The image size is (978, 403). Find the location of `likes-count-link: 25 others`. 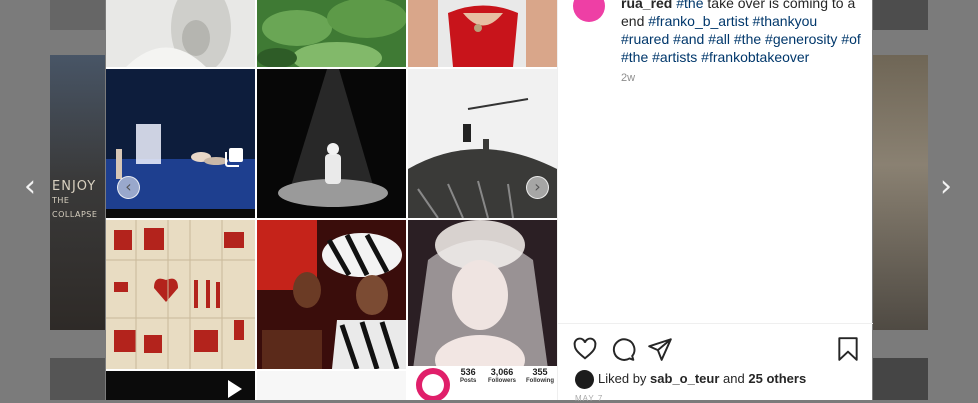

likes-count-link: 25 others is located at coordinates (777, 378).